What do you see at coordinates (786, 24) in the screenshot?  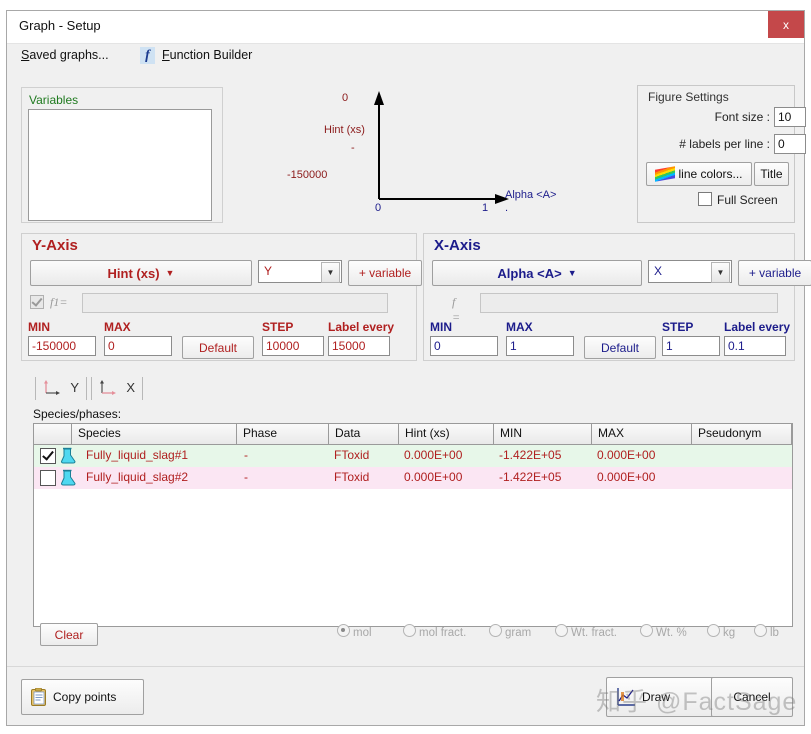 I see `close-icon: x` at bounding box center [786, 24].